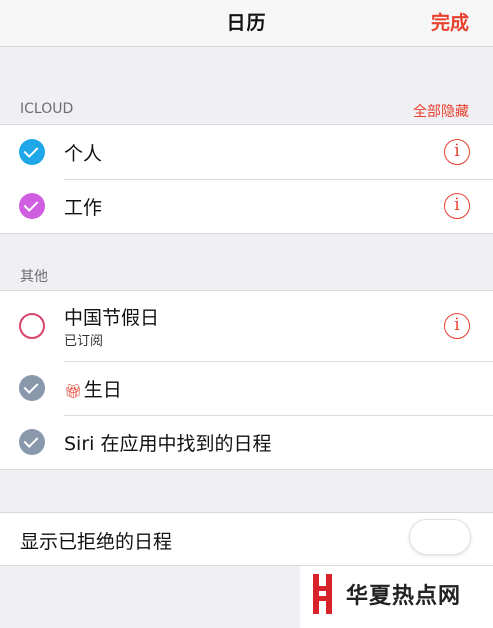 This screenshot has height=628, width=493. Describe the element at coordinates (112, 318) in the screenshot. I see `calendar-name: 中国节假日` at that location.